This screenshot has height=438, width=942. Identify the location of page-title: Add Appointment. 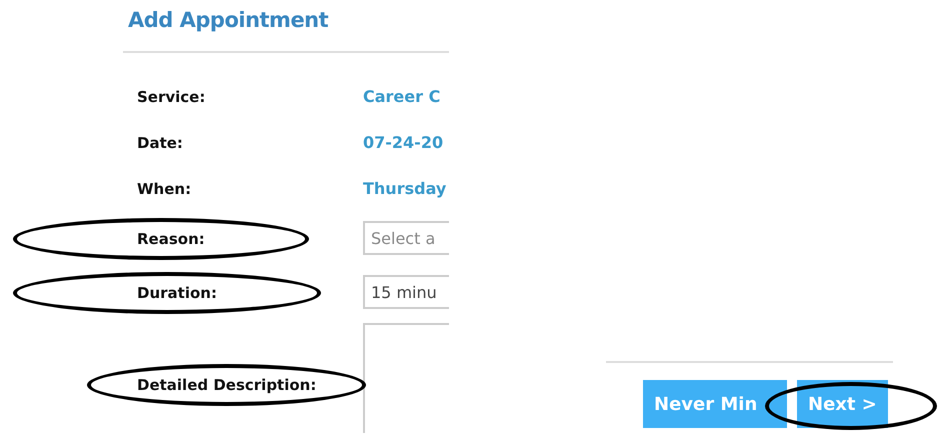
(229, 21).